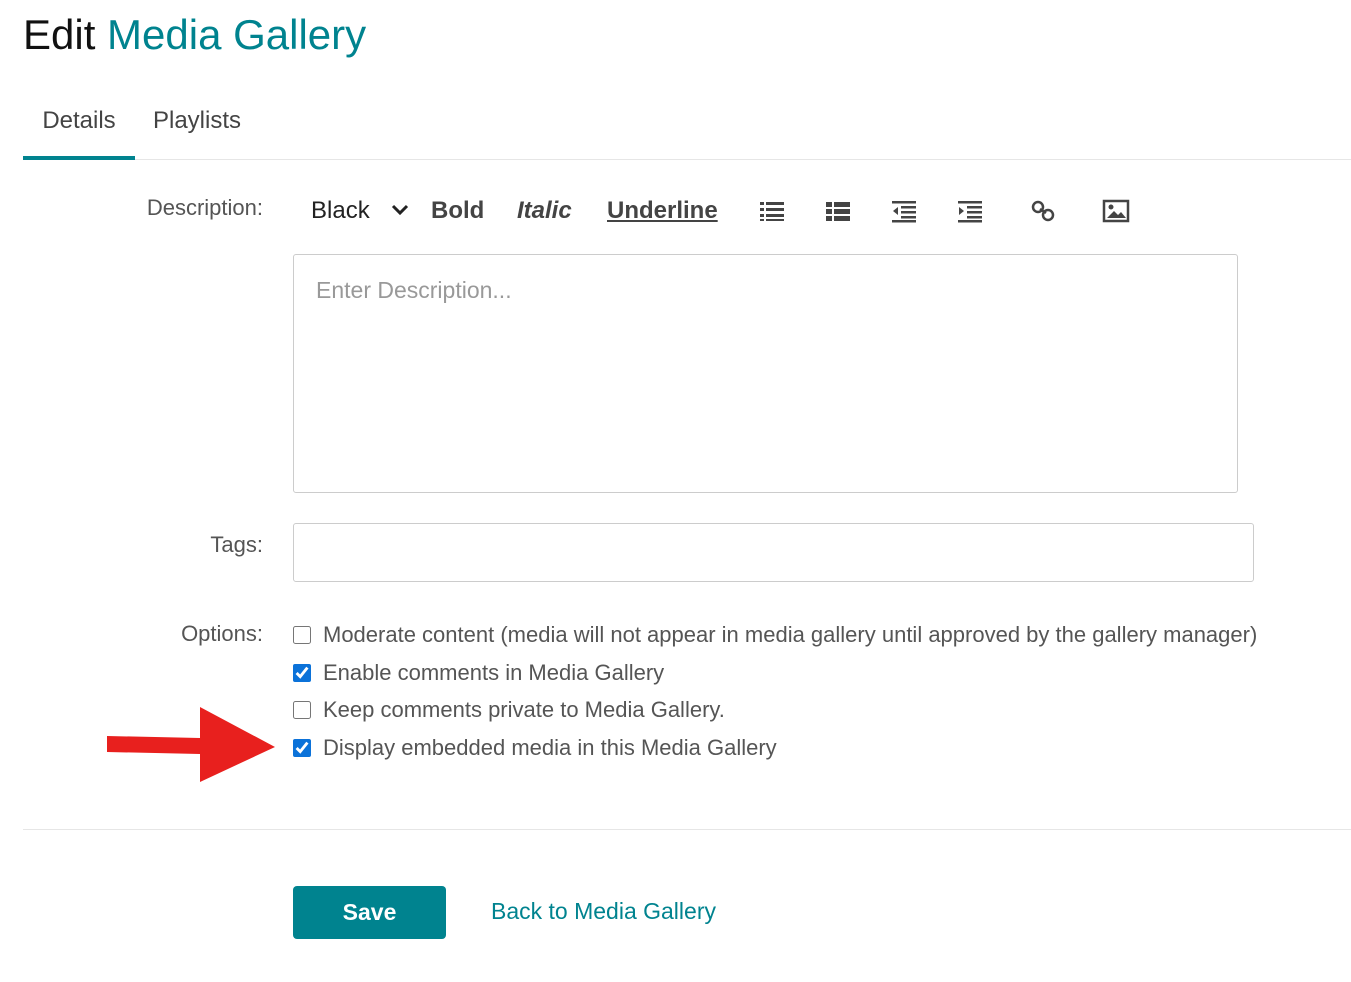 The image size is (1351, 982). What do you see at coordinates (191, 744) in the screenshot?
I see `annotation-arrow-icon` at bounding box center [191, 744].